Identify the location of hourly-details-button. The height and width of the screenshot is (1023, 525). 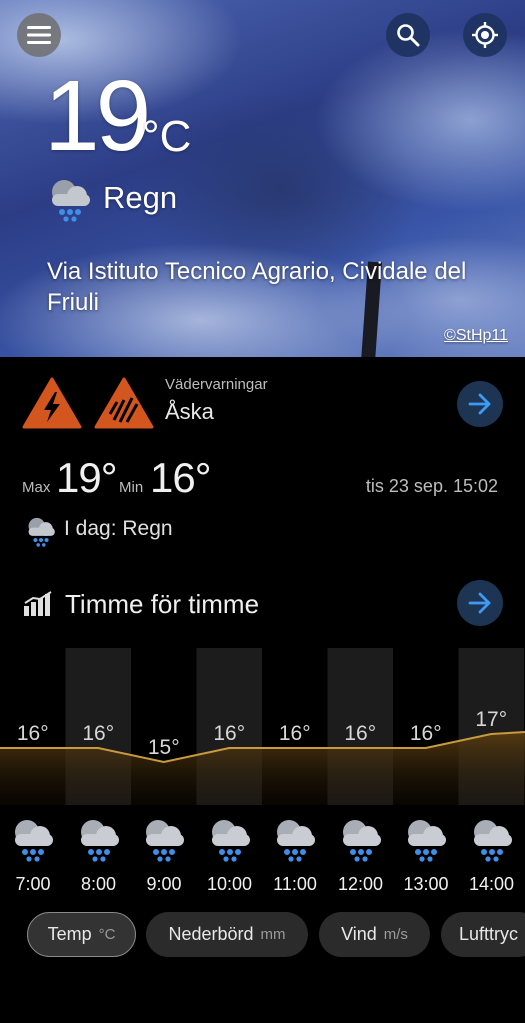
(480, 603).